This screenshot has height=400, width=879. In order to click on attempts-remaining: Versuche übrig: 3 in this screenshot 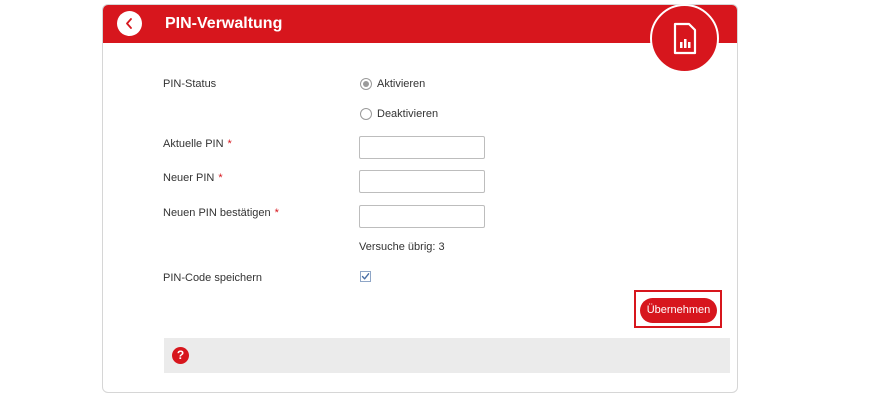, I will do `click(402, 247)`.